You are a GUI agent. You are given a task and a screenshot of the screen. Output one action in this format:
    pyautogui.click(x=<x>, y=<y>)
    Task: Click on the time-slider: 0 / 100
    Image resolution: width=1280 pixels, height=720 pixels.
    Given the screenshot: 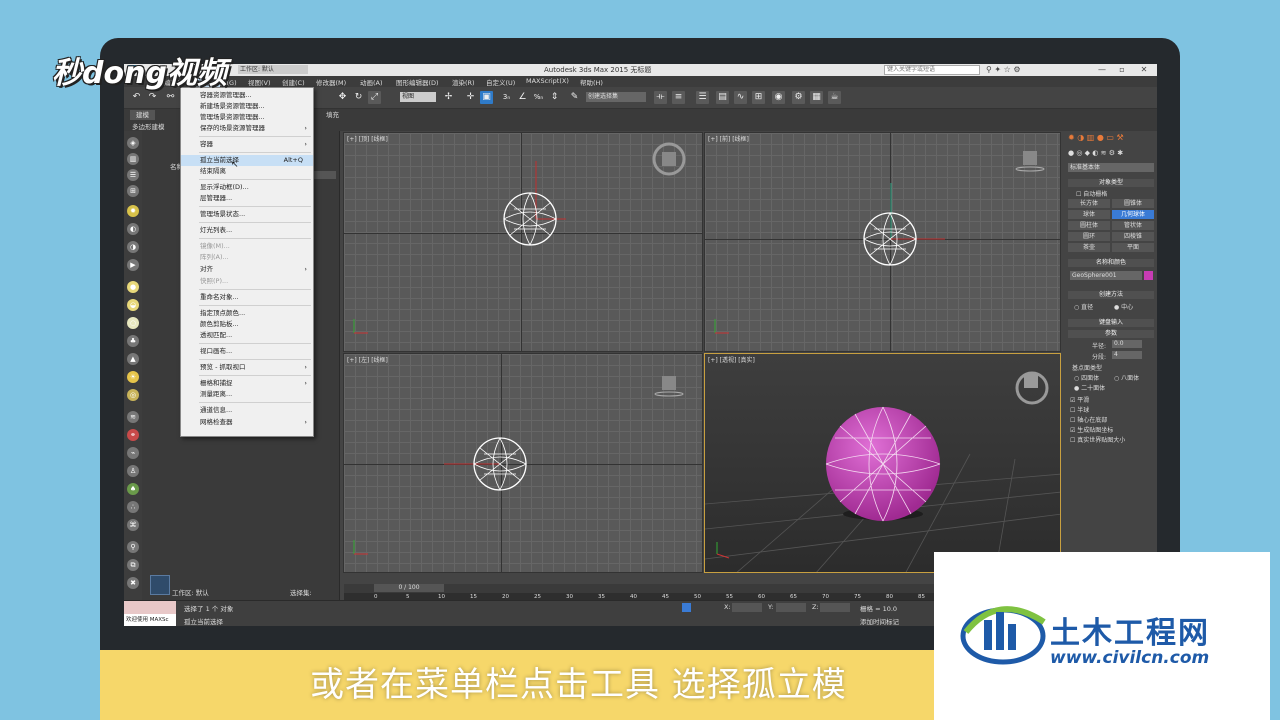 What is the action you would take?
    pyautogui.click(x=409, y=588)
    